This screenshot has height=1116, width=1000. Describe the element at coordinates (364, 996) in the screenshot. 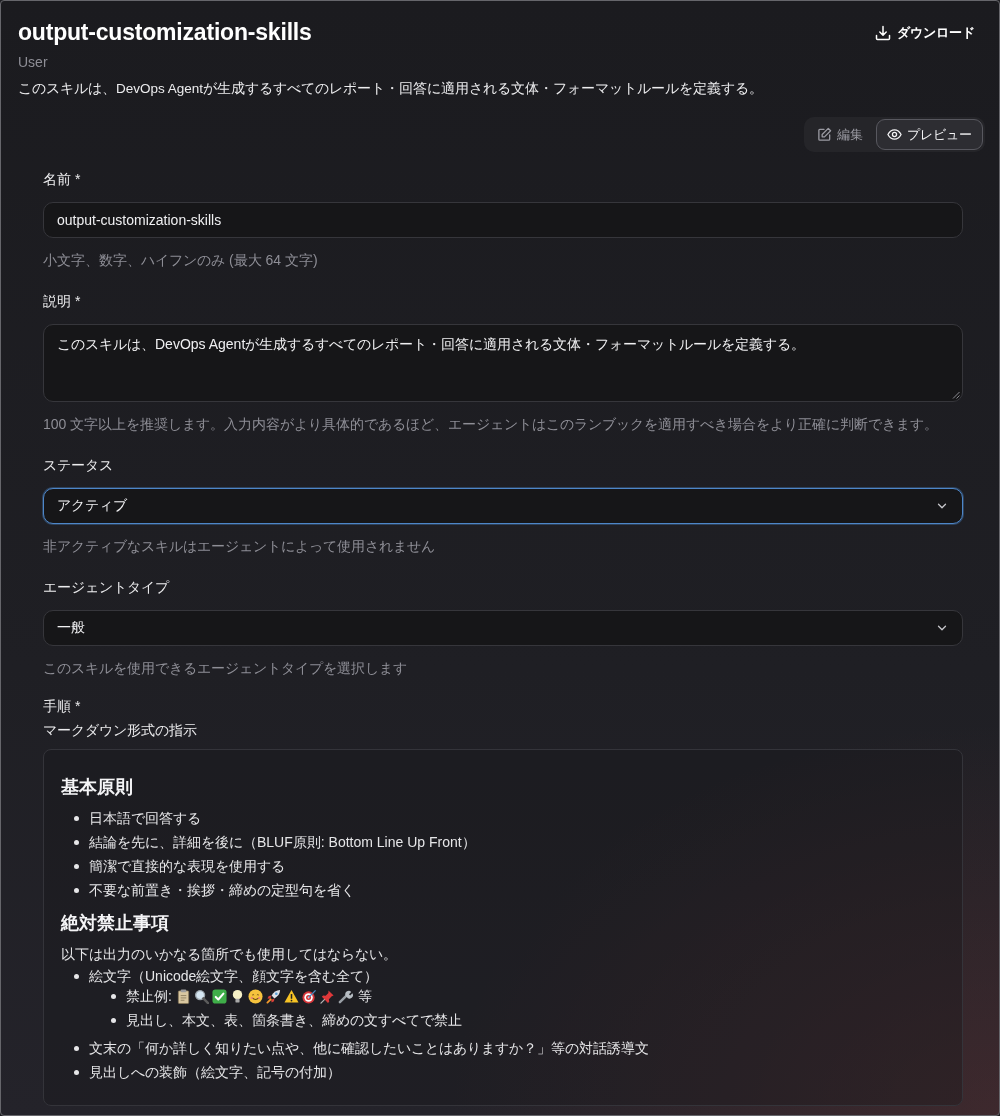

I see `list-item-suffix: 等` at that location.